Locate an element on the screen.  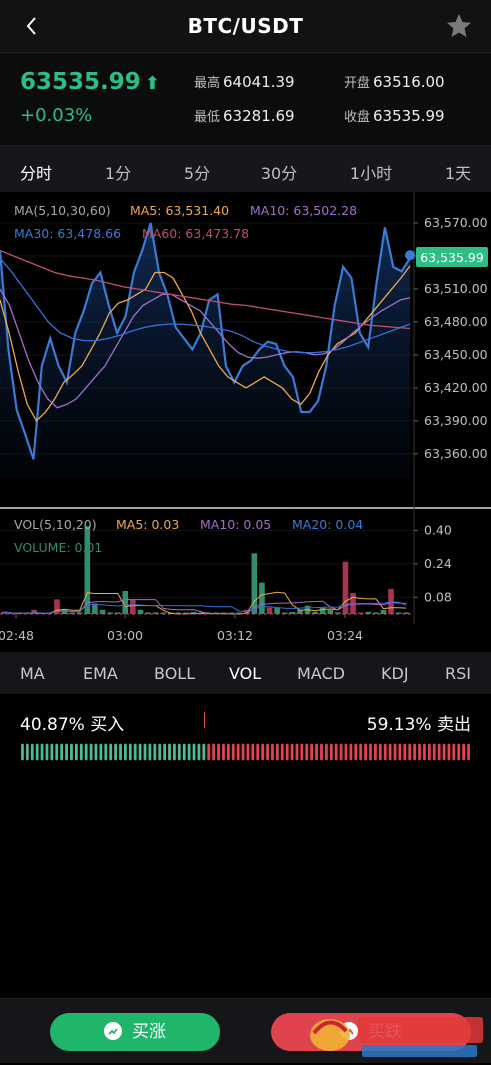
vol-legend: VOL(5,10,20) is located at coordinates (55, 524).